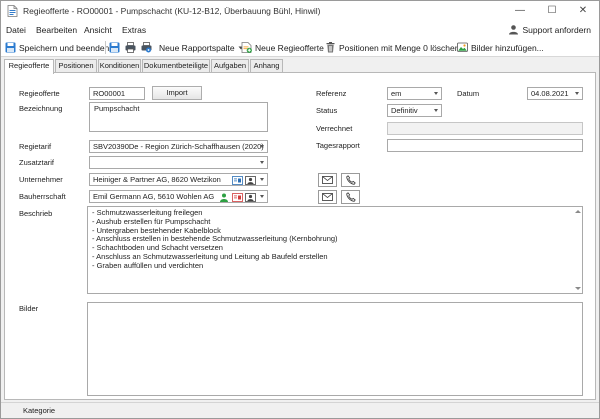 This screenshot has height=419, width=600. I want to click on status-dropdown: Definitiv, so click(414, 110).